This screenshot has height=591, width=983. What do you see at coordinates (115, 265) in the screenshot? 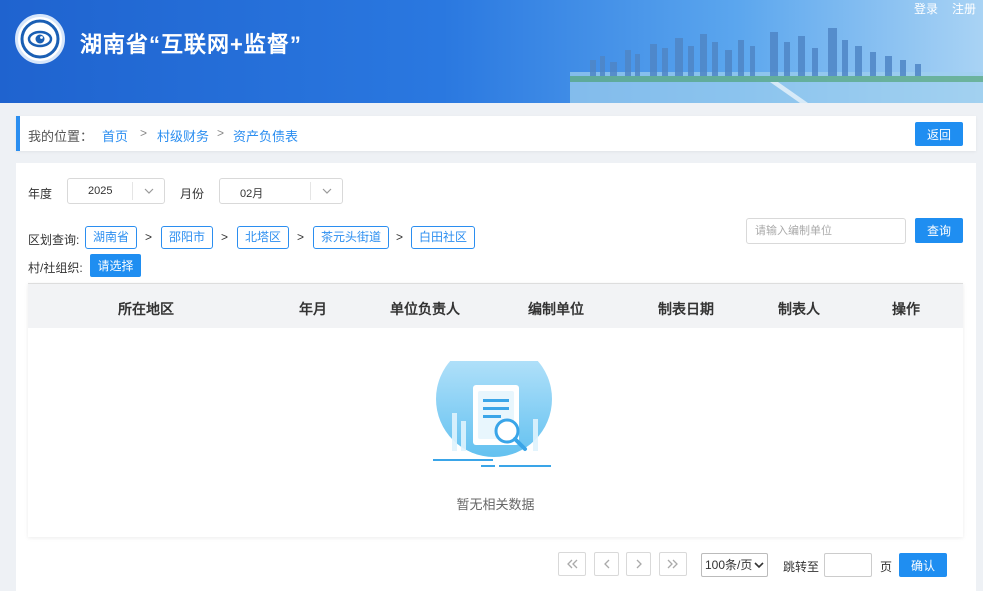
I see `select-org-button: 请选择` at bounding box center [115, 265].